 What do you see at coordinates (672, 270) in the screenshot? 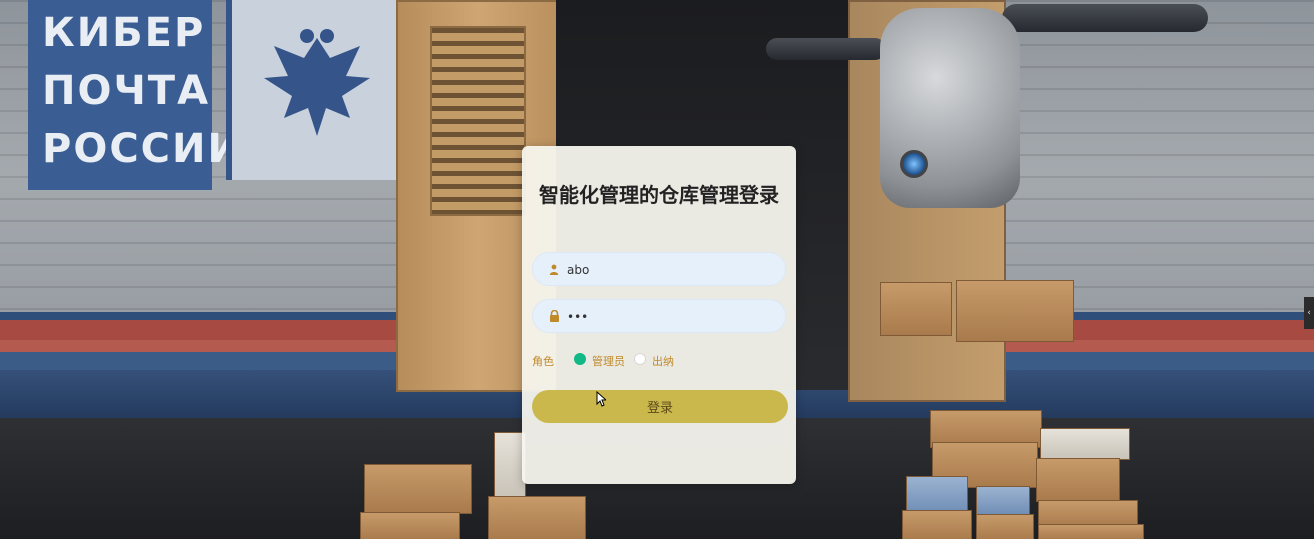
I see `username-input` at bounding box center [672, 270].